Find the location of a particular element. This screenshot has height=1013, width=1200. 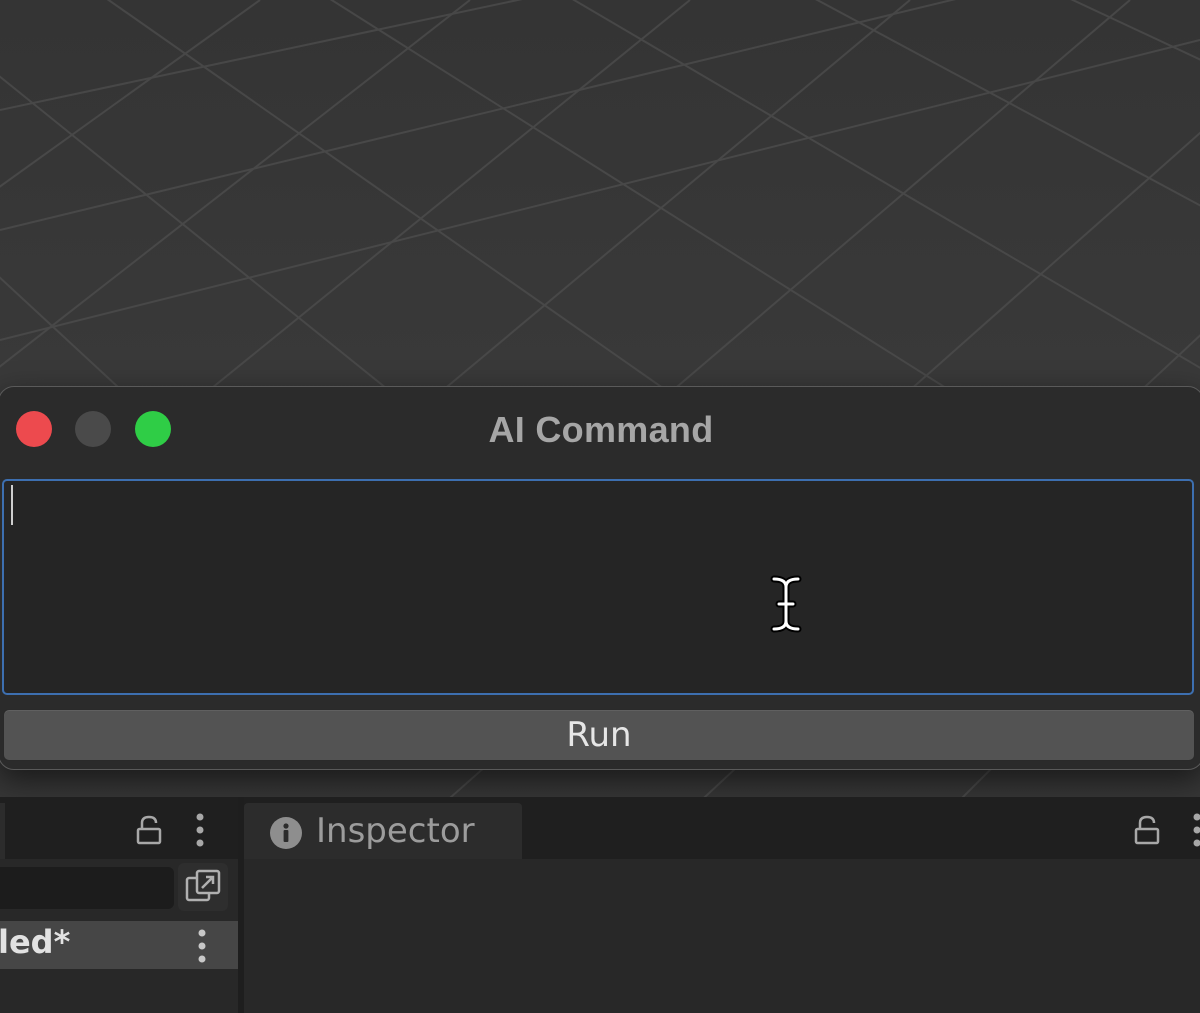

tab-inspector: Inspector is located at coordinates (383, 831).